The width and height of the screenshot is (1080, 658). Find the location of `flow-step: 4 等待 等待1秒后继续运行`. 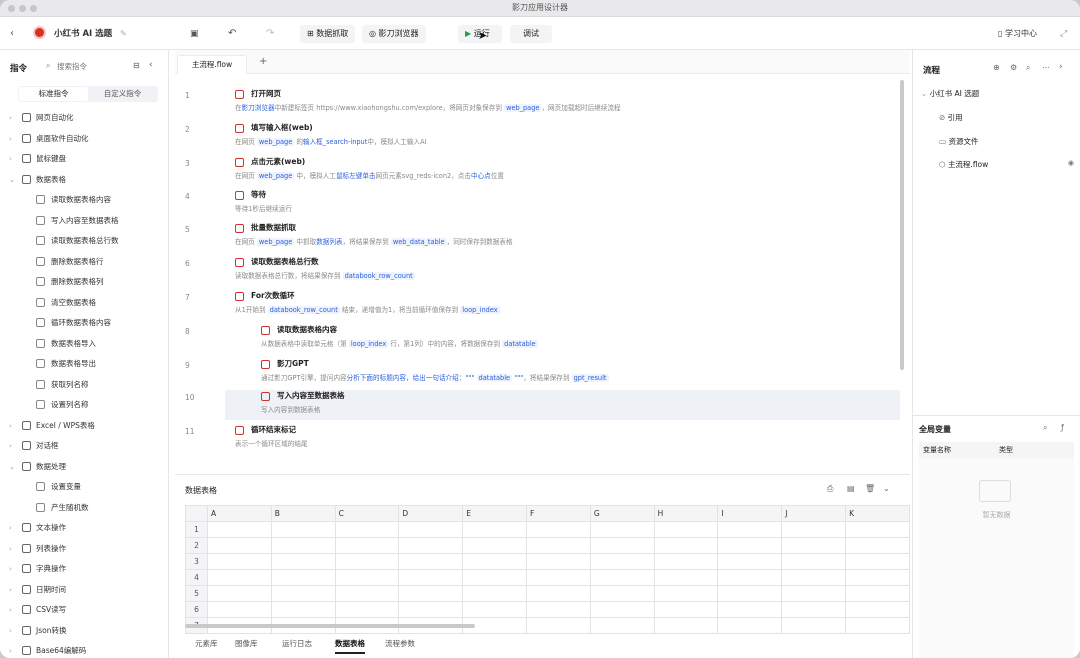

flow-step: 4 等待 等待1秒后继续运行 is located at coordinates (539, 204).